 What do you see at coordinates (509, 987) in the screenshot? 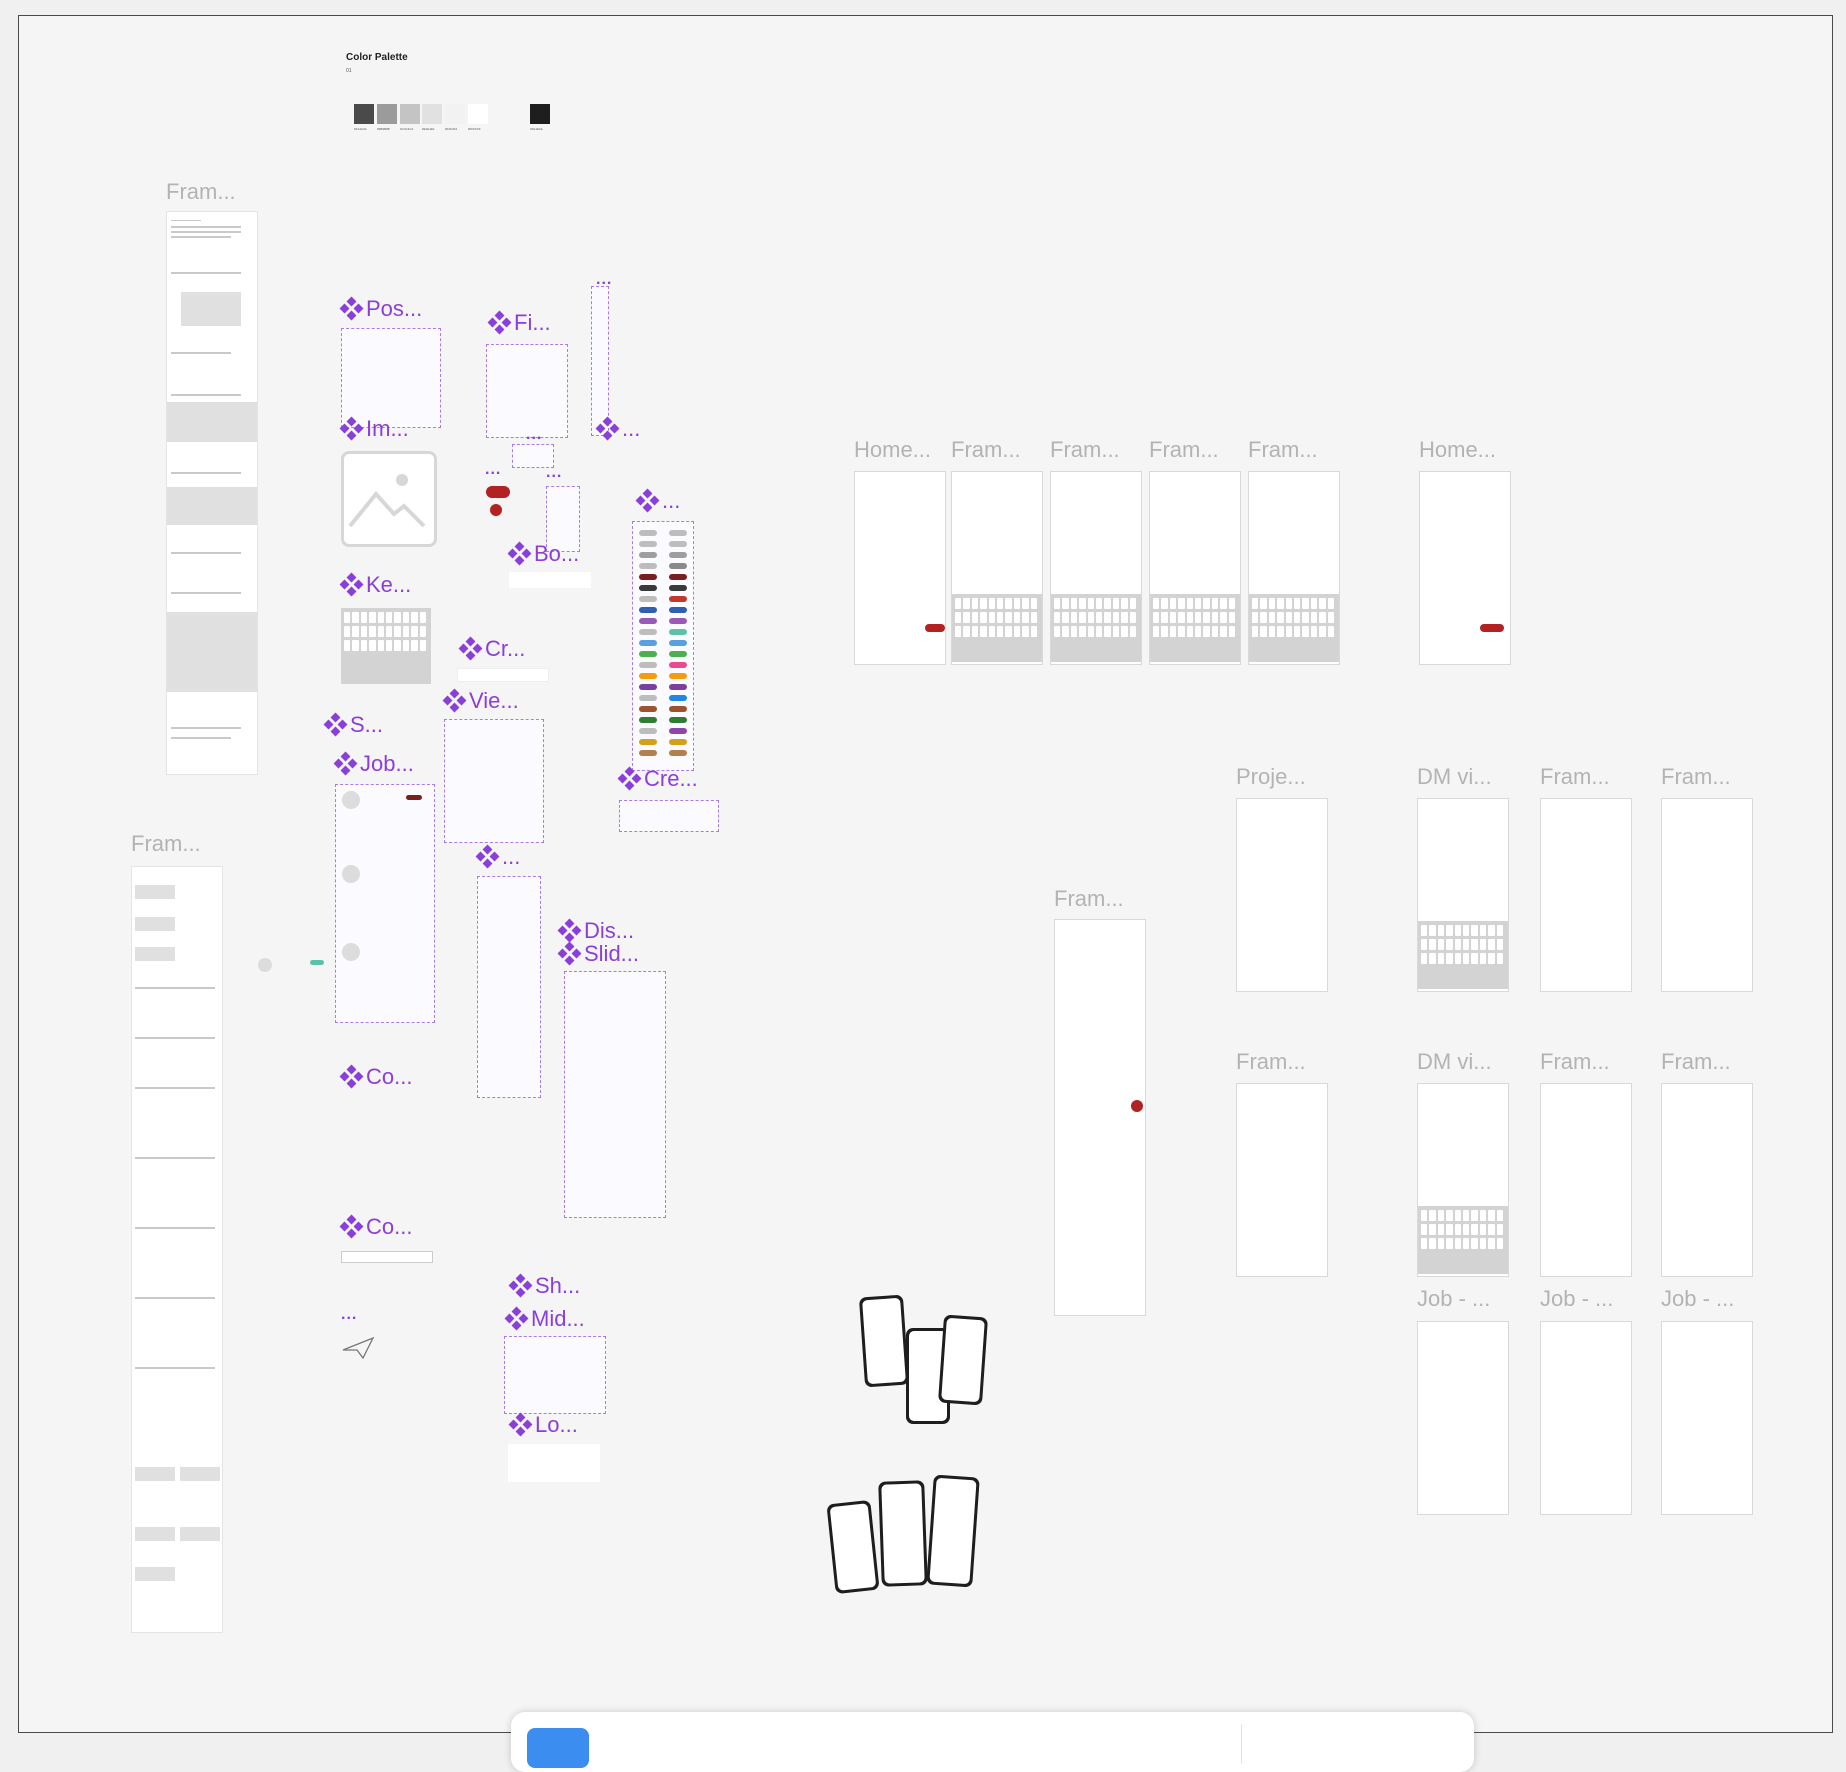
I see `post-variants-component` at bounding box center [509, 987].